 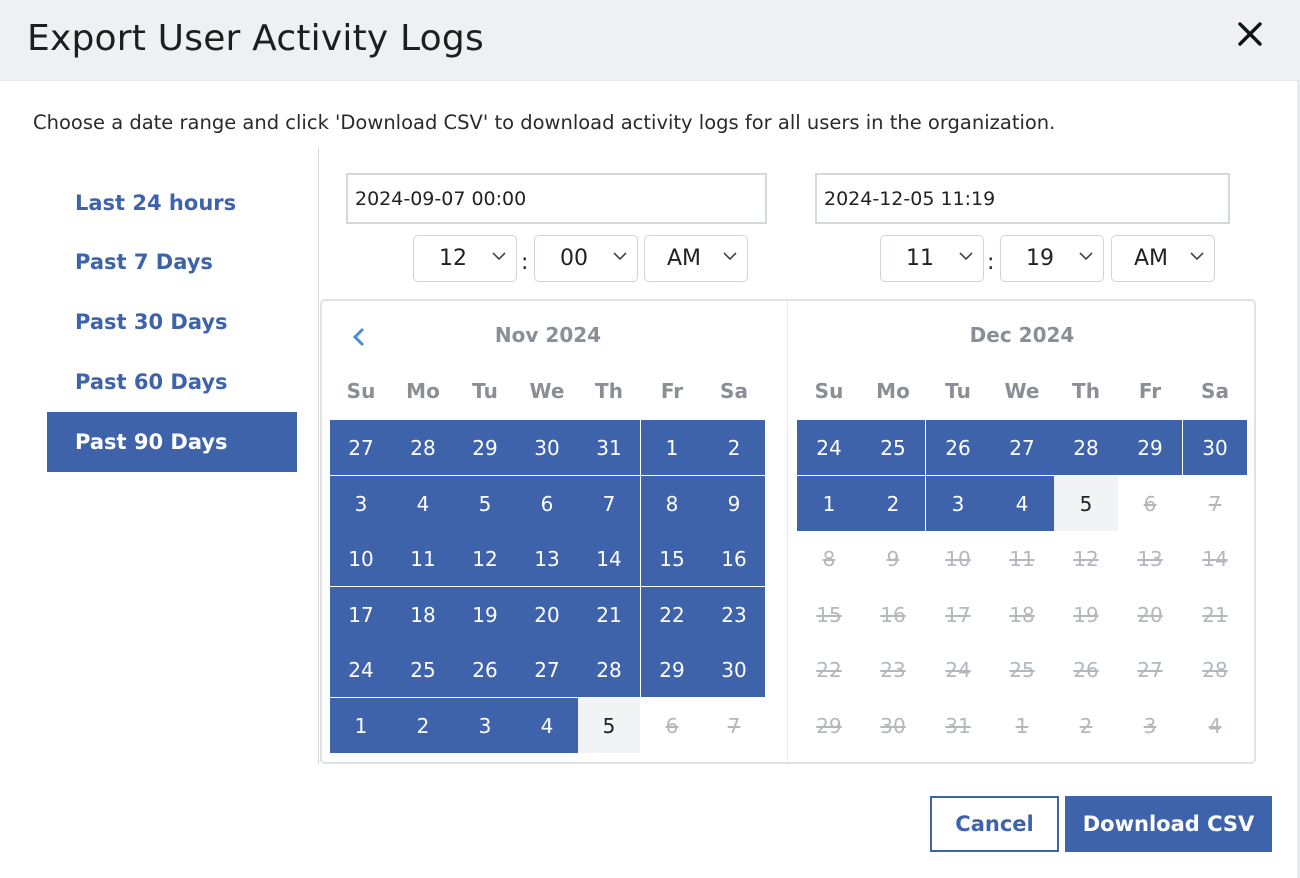 I want to click on weekday-header: Fr, so click(x=672, y=391).